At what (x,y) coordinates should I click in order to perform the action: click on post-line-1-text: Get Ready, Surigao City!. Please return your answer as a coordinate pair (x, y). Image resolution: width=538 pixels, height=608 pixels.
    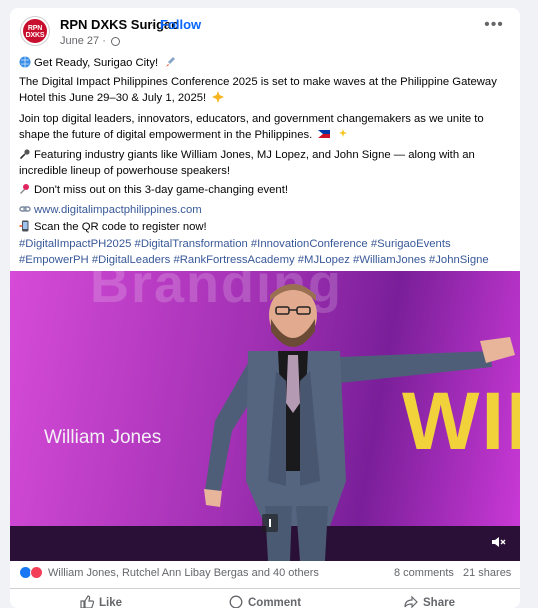
    Looking at the image, I should click on (96, 63).